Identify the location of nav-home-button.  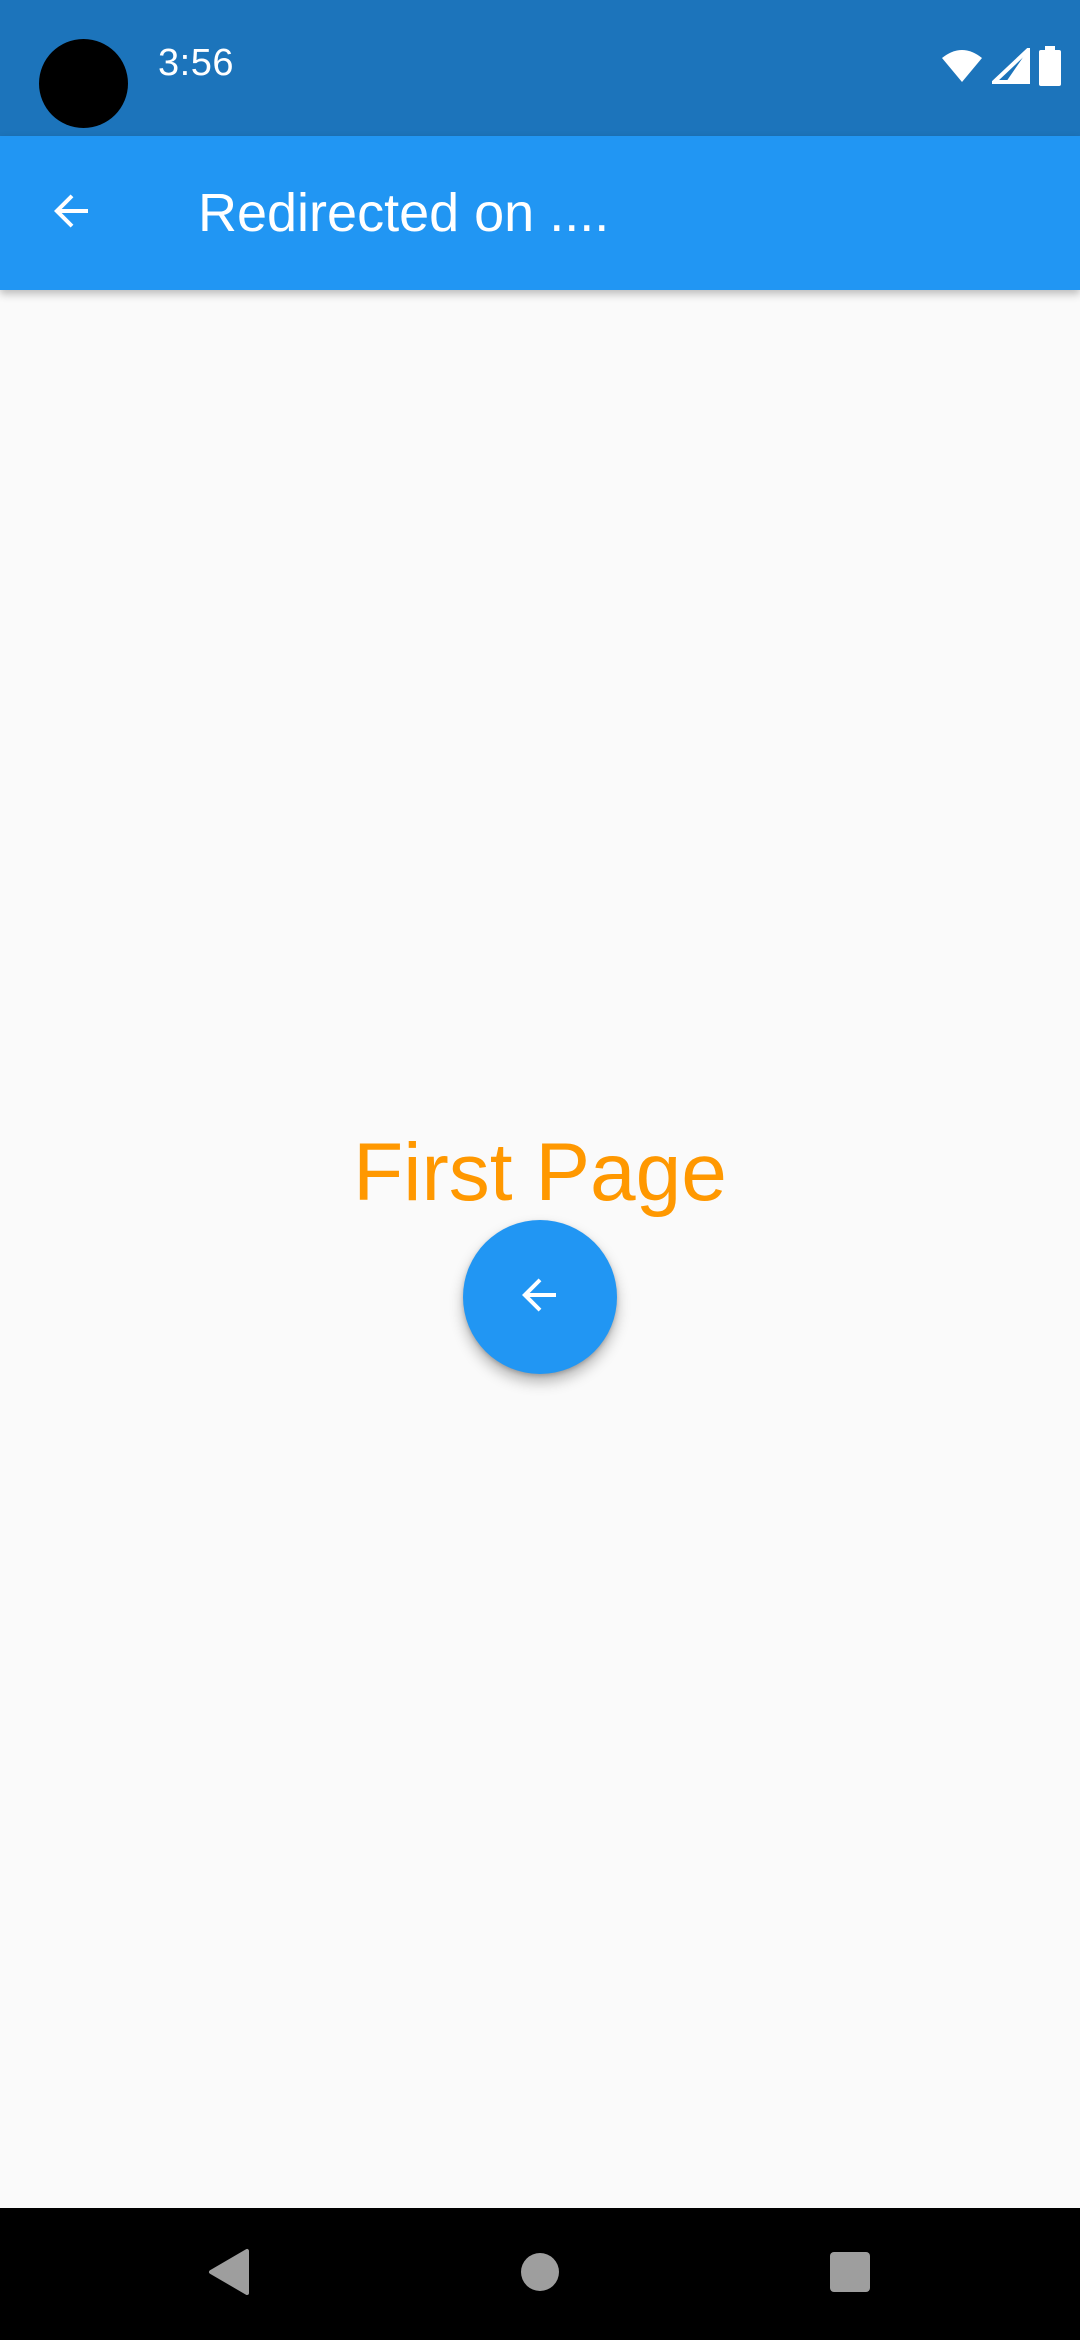
(540, 2274).